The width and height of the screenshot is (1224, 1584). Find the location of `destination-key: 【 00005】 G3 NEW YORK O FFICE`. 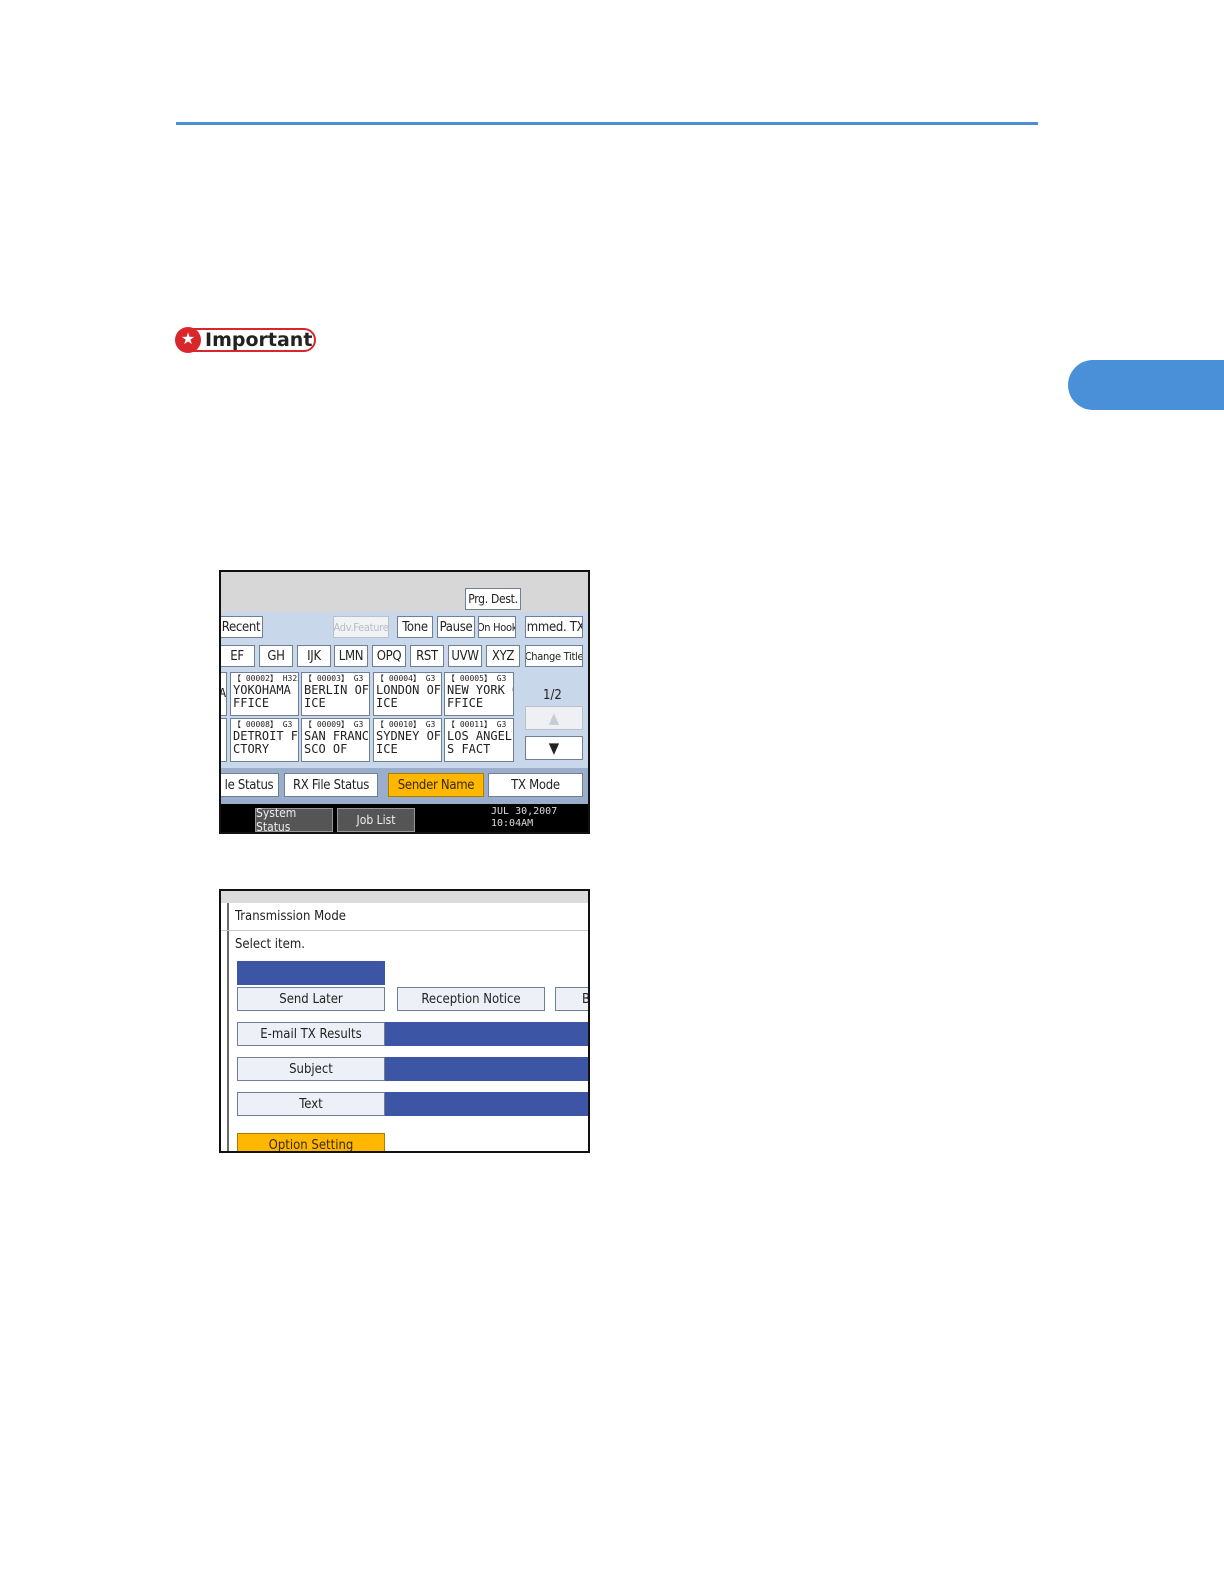

destination-key: 【 00005】 G3 NEW YORK O FFICE is located at coordinates (479, 694).